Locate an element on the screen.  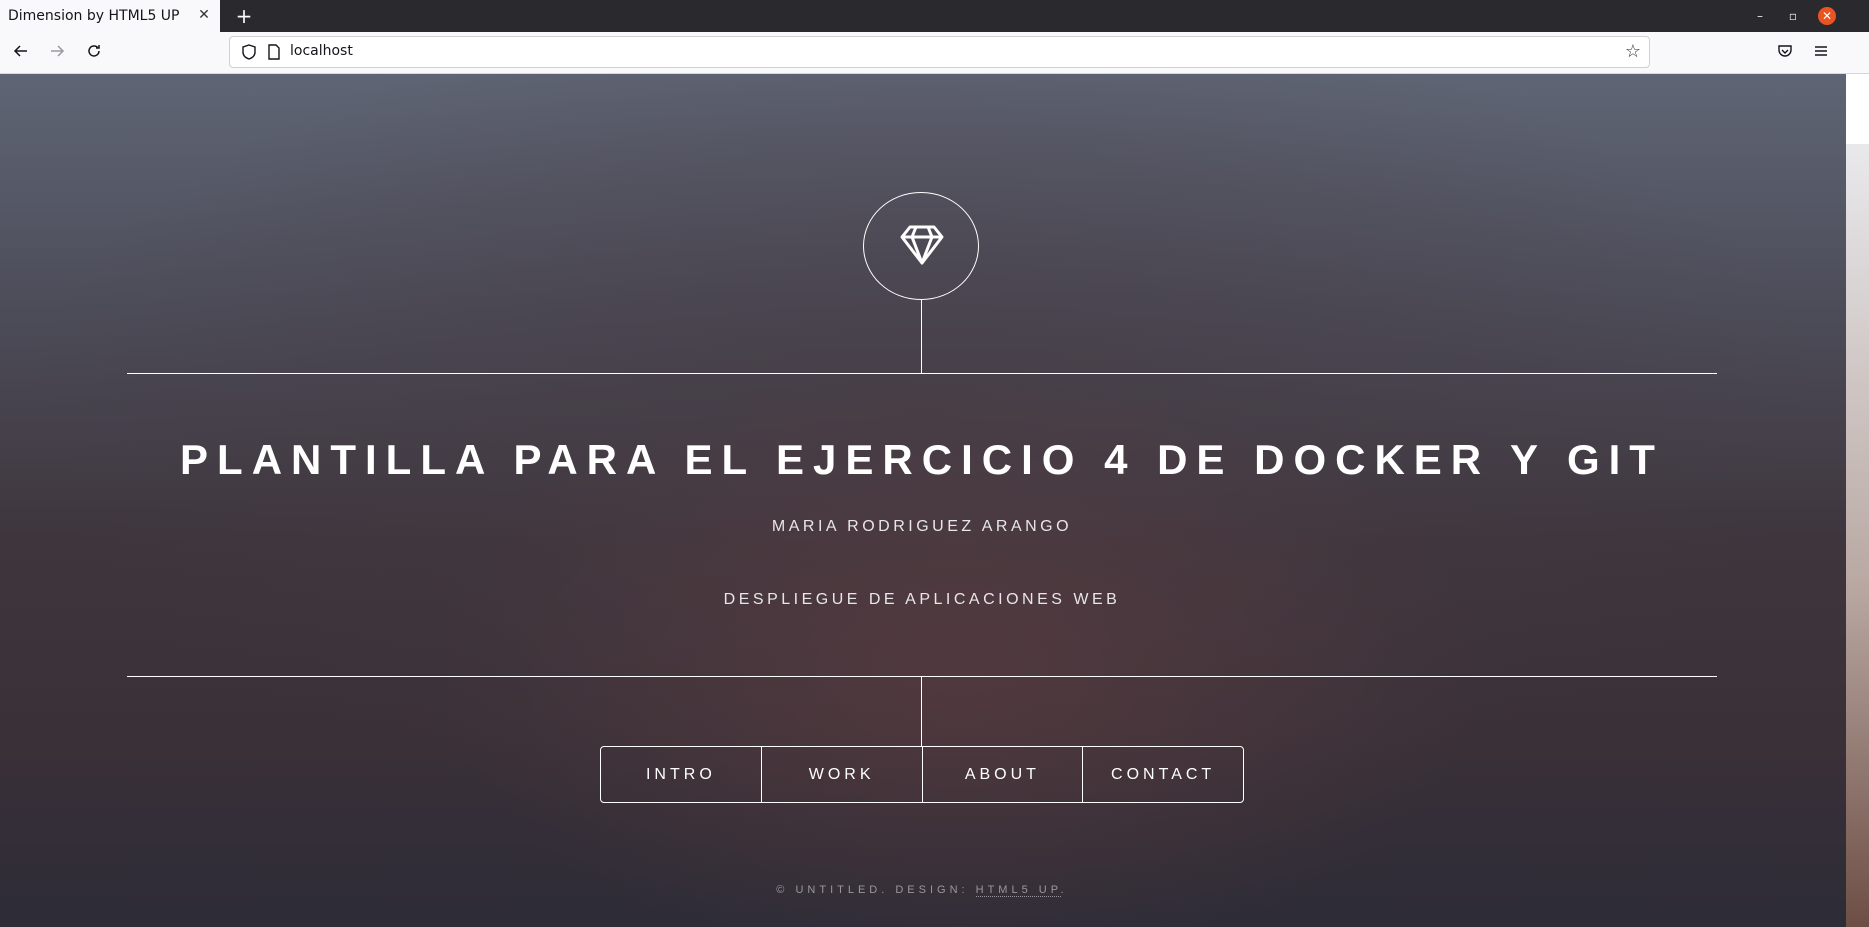
nav-intro: INTRO is located at coordinates (681, 774).